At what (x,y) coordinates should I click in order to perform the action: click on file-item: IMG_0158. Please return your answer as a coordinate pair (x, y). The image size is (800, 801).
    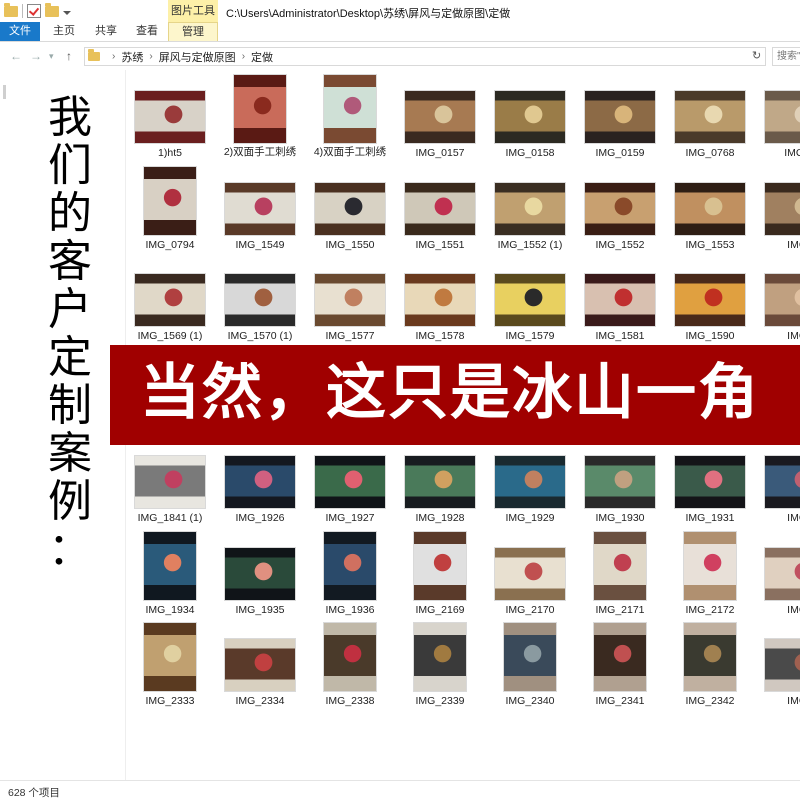
    Looking at the image, I should click on (530, 121).